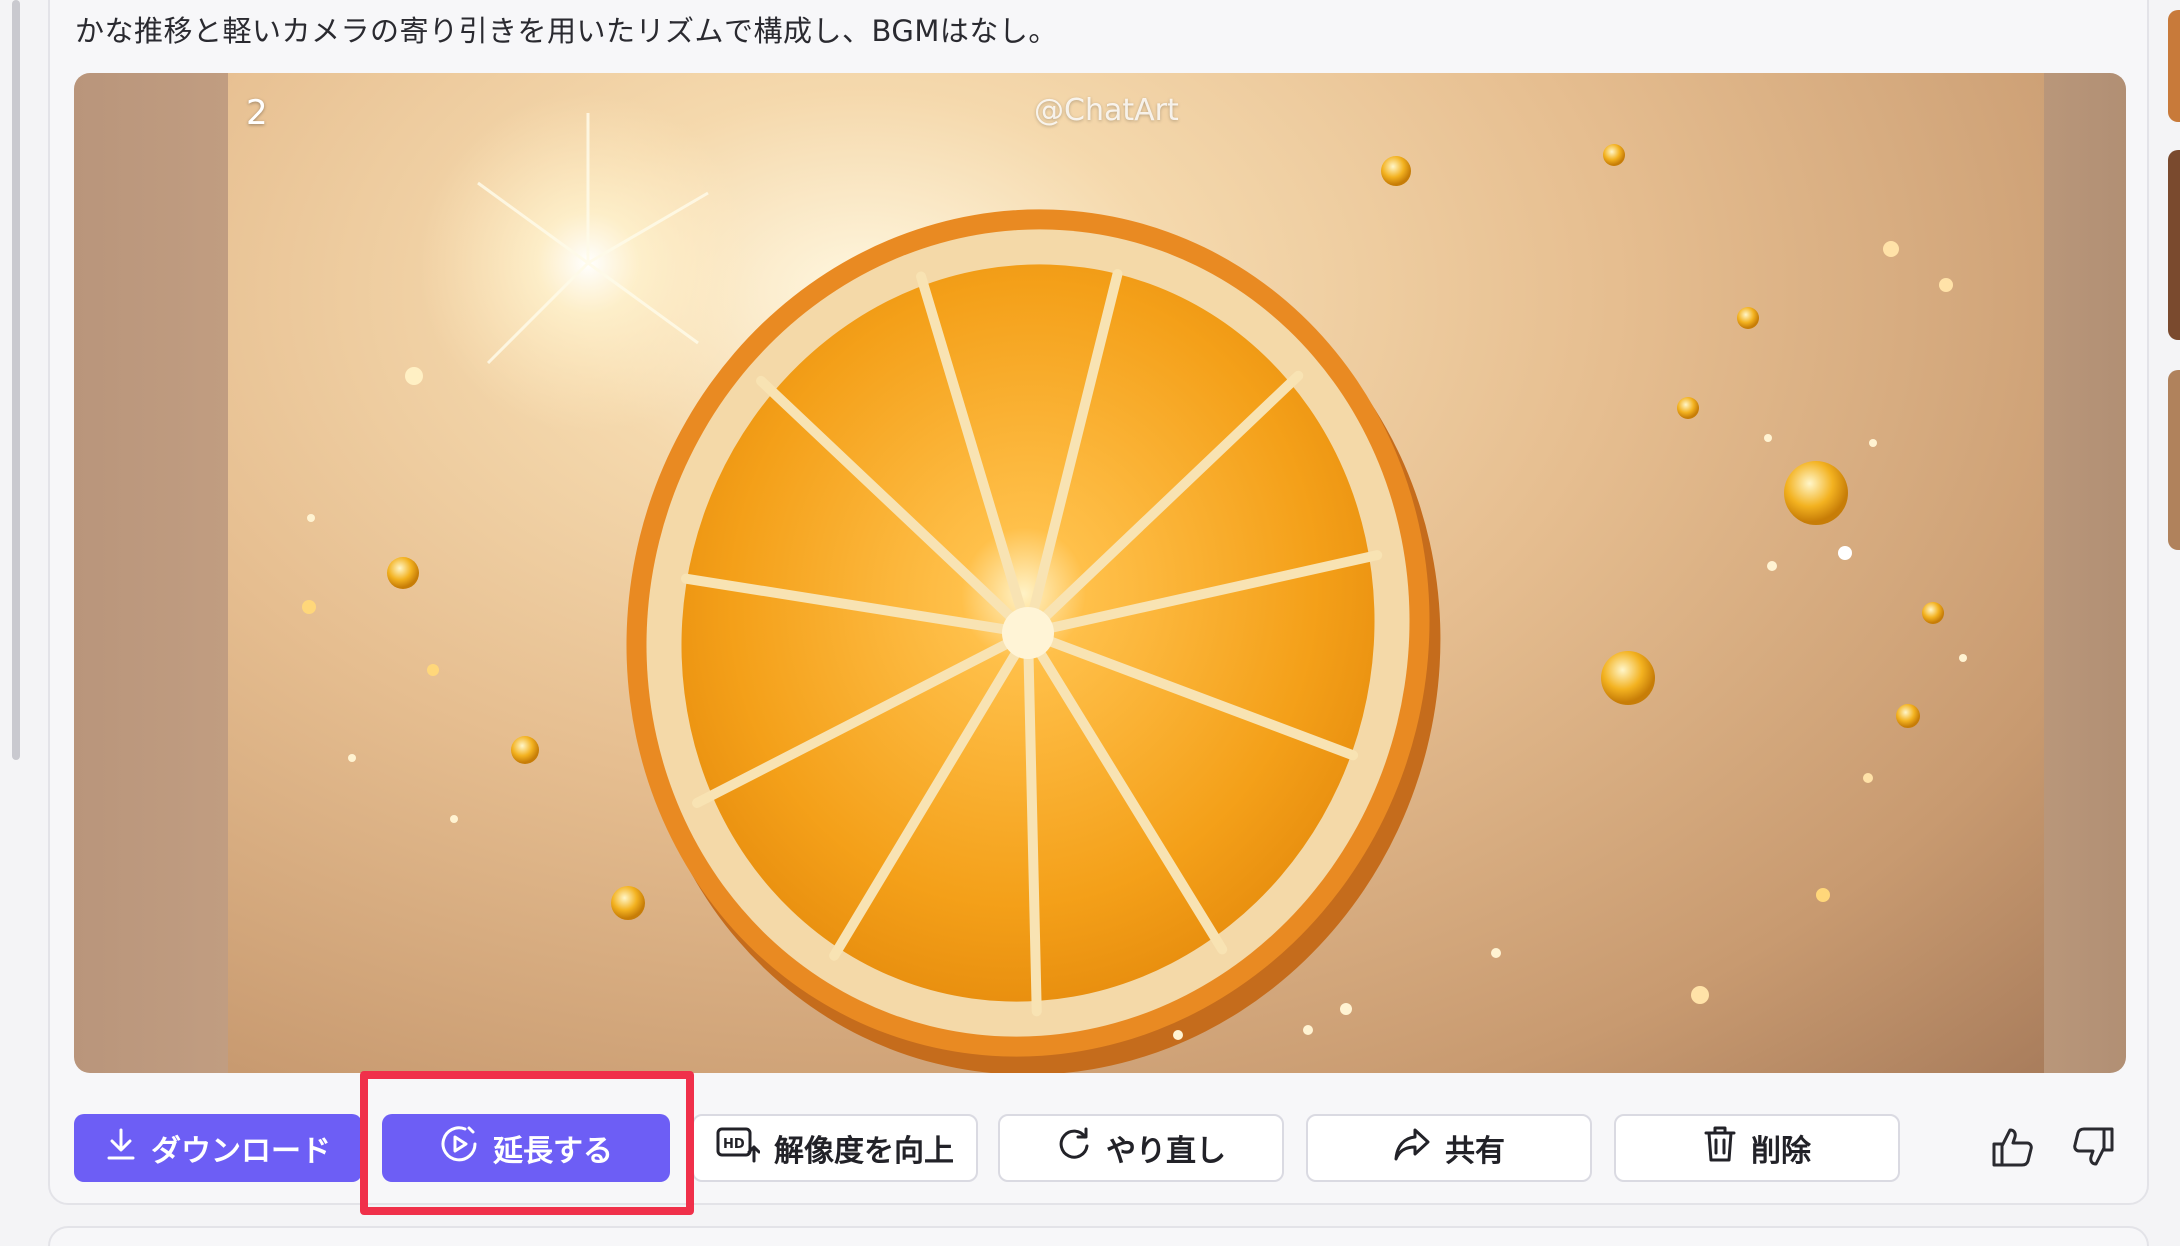  I want to click on prompt-text: かな推移と軽いカメラの寄り引きを用いたリズムで構成し、BGMはなし。, so click(566, 31).